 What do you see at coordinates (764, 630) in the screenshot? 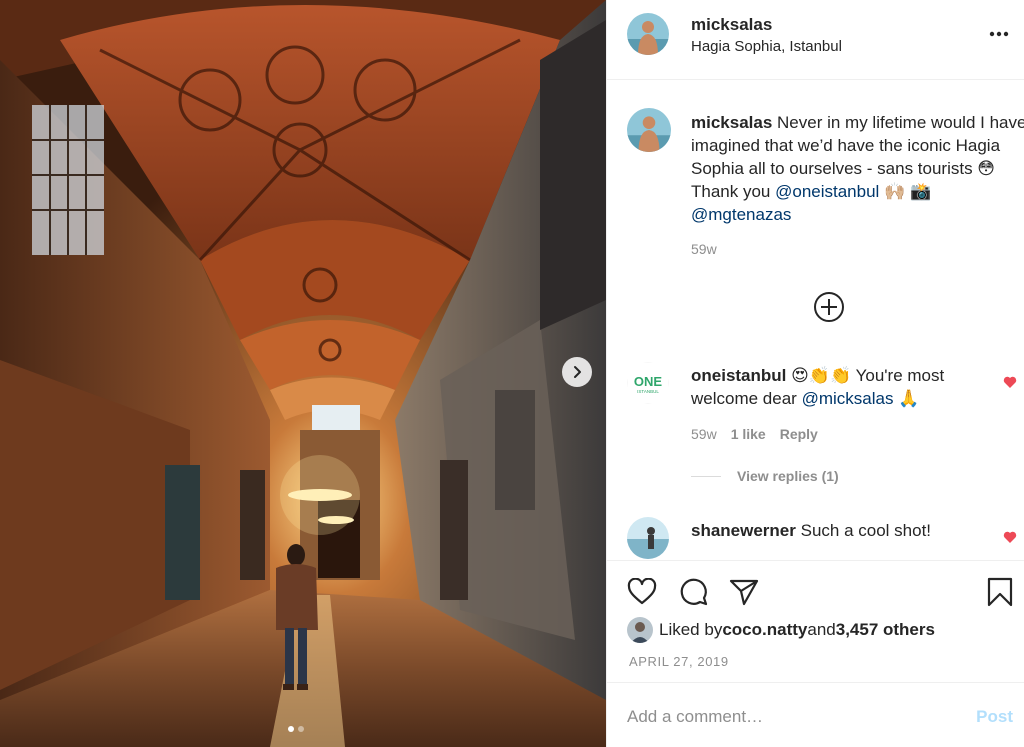
I see `liker-username: coco.natty` at bounding box center [764, 630].